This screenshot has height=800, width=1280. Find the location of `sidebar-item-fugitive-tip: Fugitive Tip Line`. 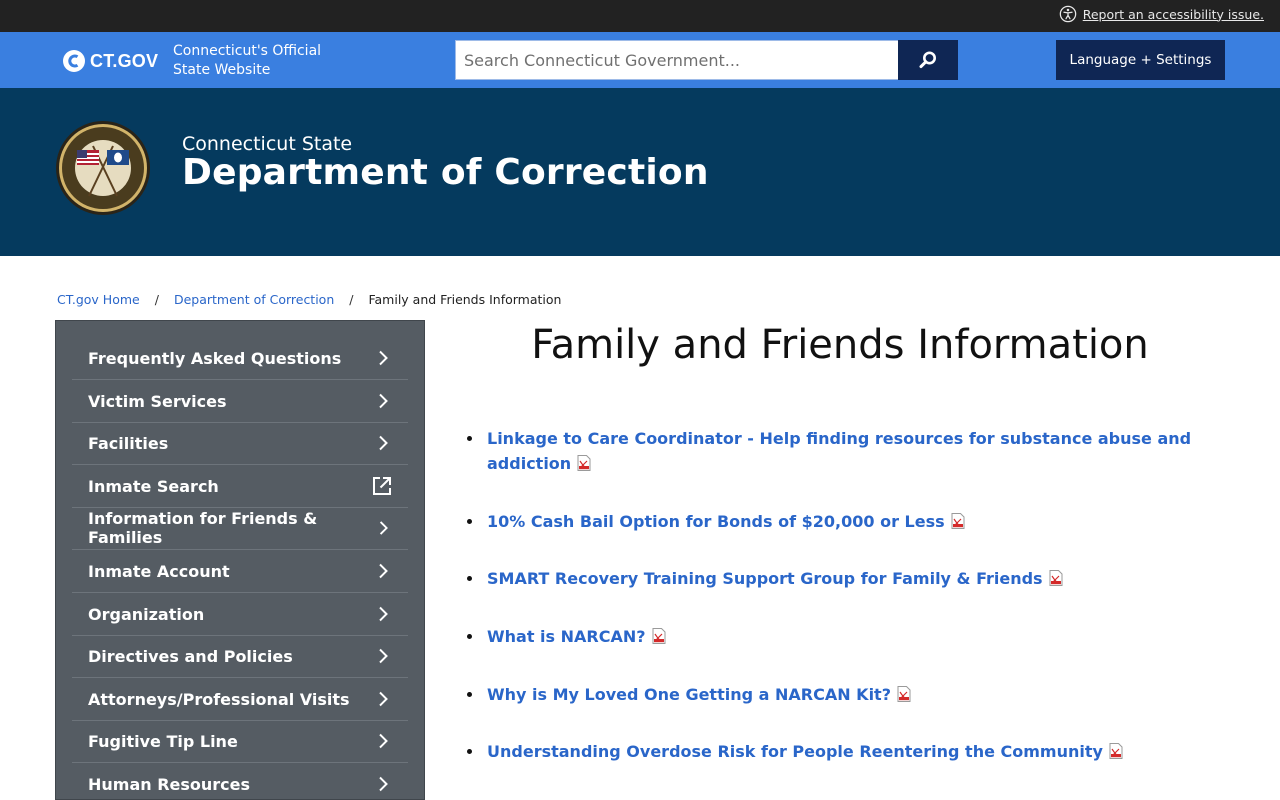

sidebar-item-fugitive-tip: Fugitive Tip Line is located at coordinates (240, 741).